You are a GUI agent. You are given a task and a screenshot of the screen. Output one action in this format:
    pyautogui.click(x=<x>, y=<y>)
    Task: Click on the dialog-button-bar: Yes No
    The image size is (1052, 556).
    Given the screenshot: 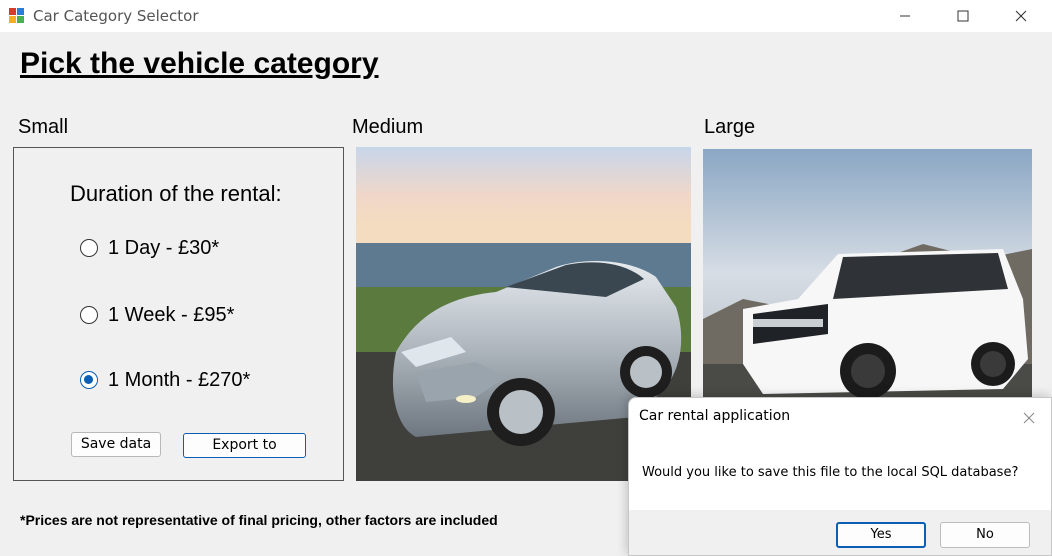 What is the action you would take?
    pyautogui.click(x=840, y=532)
    